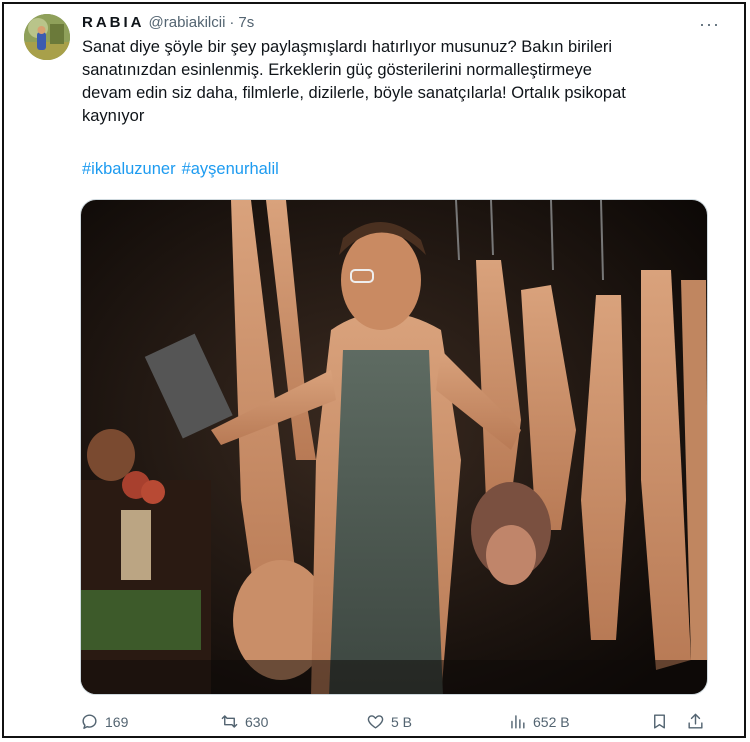  Describe the element at coordinates (402, 721) in the screenshot. I see `like-count: 5 B` at that location.